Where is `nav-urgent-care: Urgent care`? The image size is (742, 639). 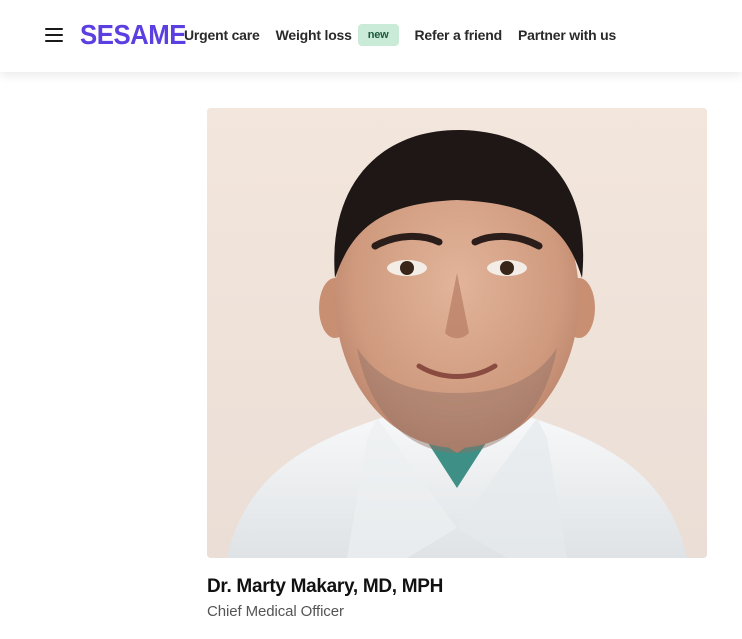 nav-urgent-care: Urgent care is located at coordinates (222, 35).